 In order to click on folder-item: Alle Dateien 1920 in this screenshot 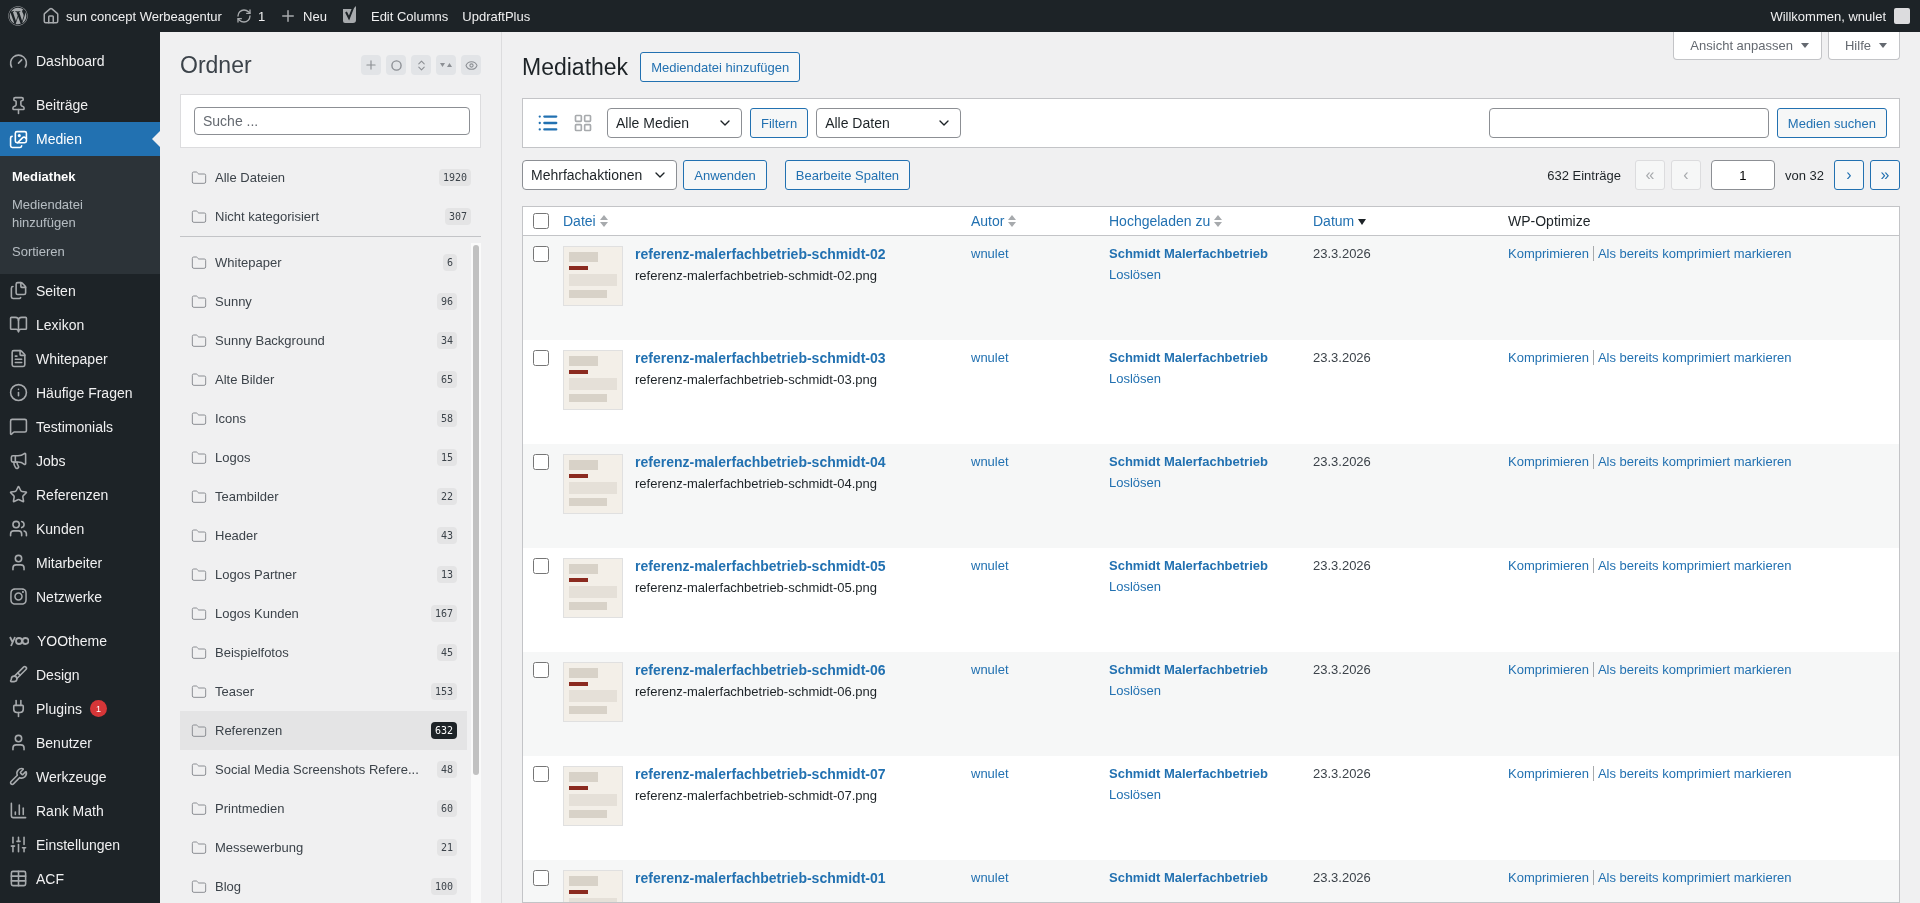, I will do `click(330, 177)`.